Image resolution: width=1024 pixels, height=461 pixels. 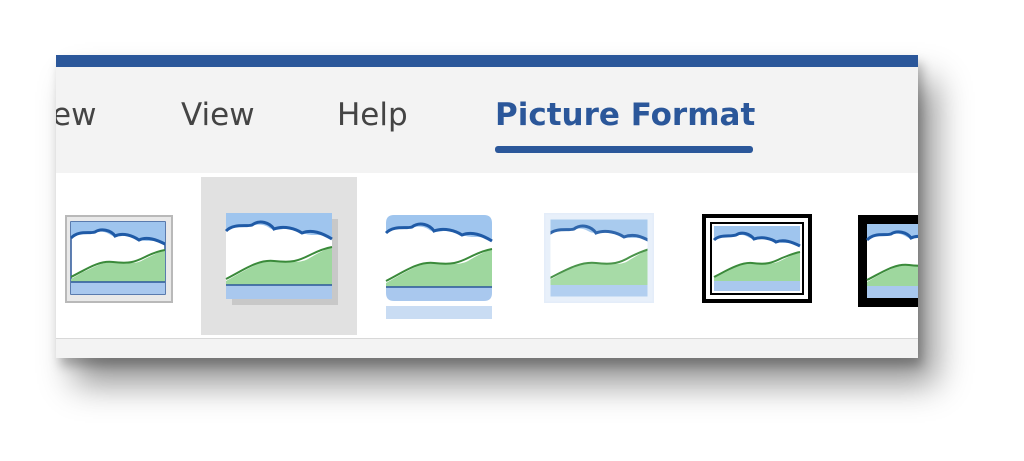 I want to click on simple-frame-picture-icon, so click(x=119, y=259).